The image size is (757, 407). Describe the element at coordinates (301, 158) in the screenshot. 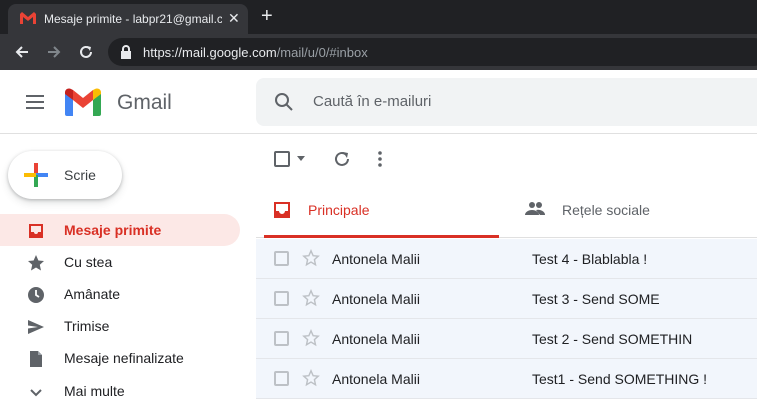

I see `select-dropdown-icon` at that location.